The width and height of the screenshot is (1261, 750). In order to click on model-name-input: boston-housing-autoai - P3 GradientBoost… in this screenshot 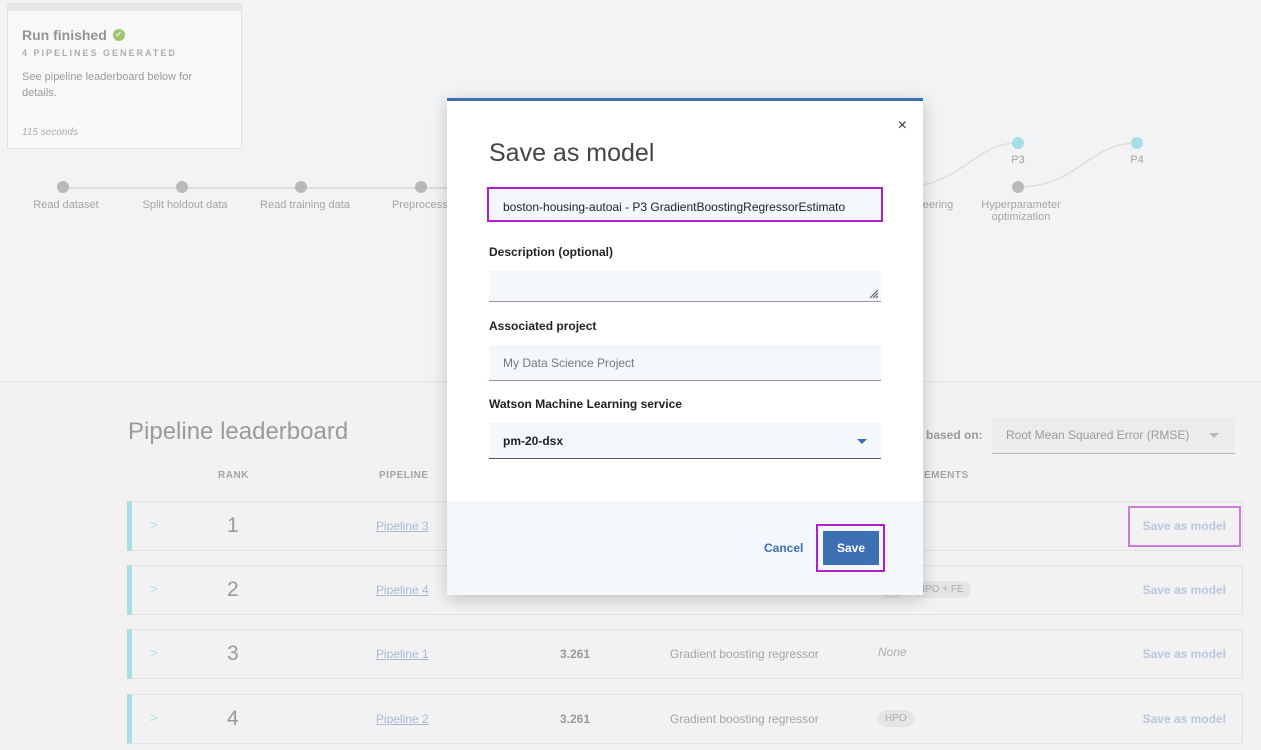, I will do `click(685, 205)`.